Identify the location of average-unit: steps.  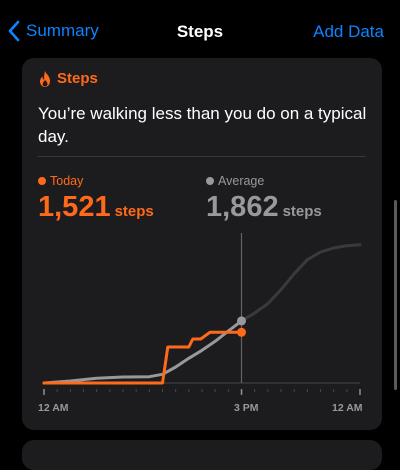
(302, 211).